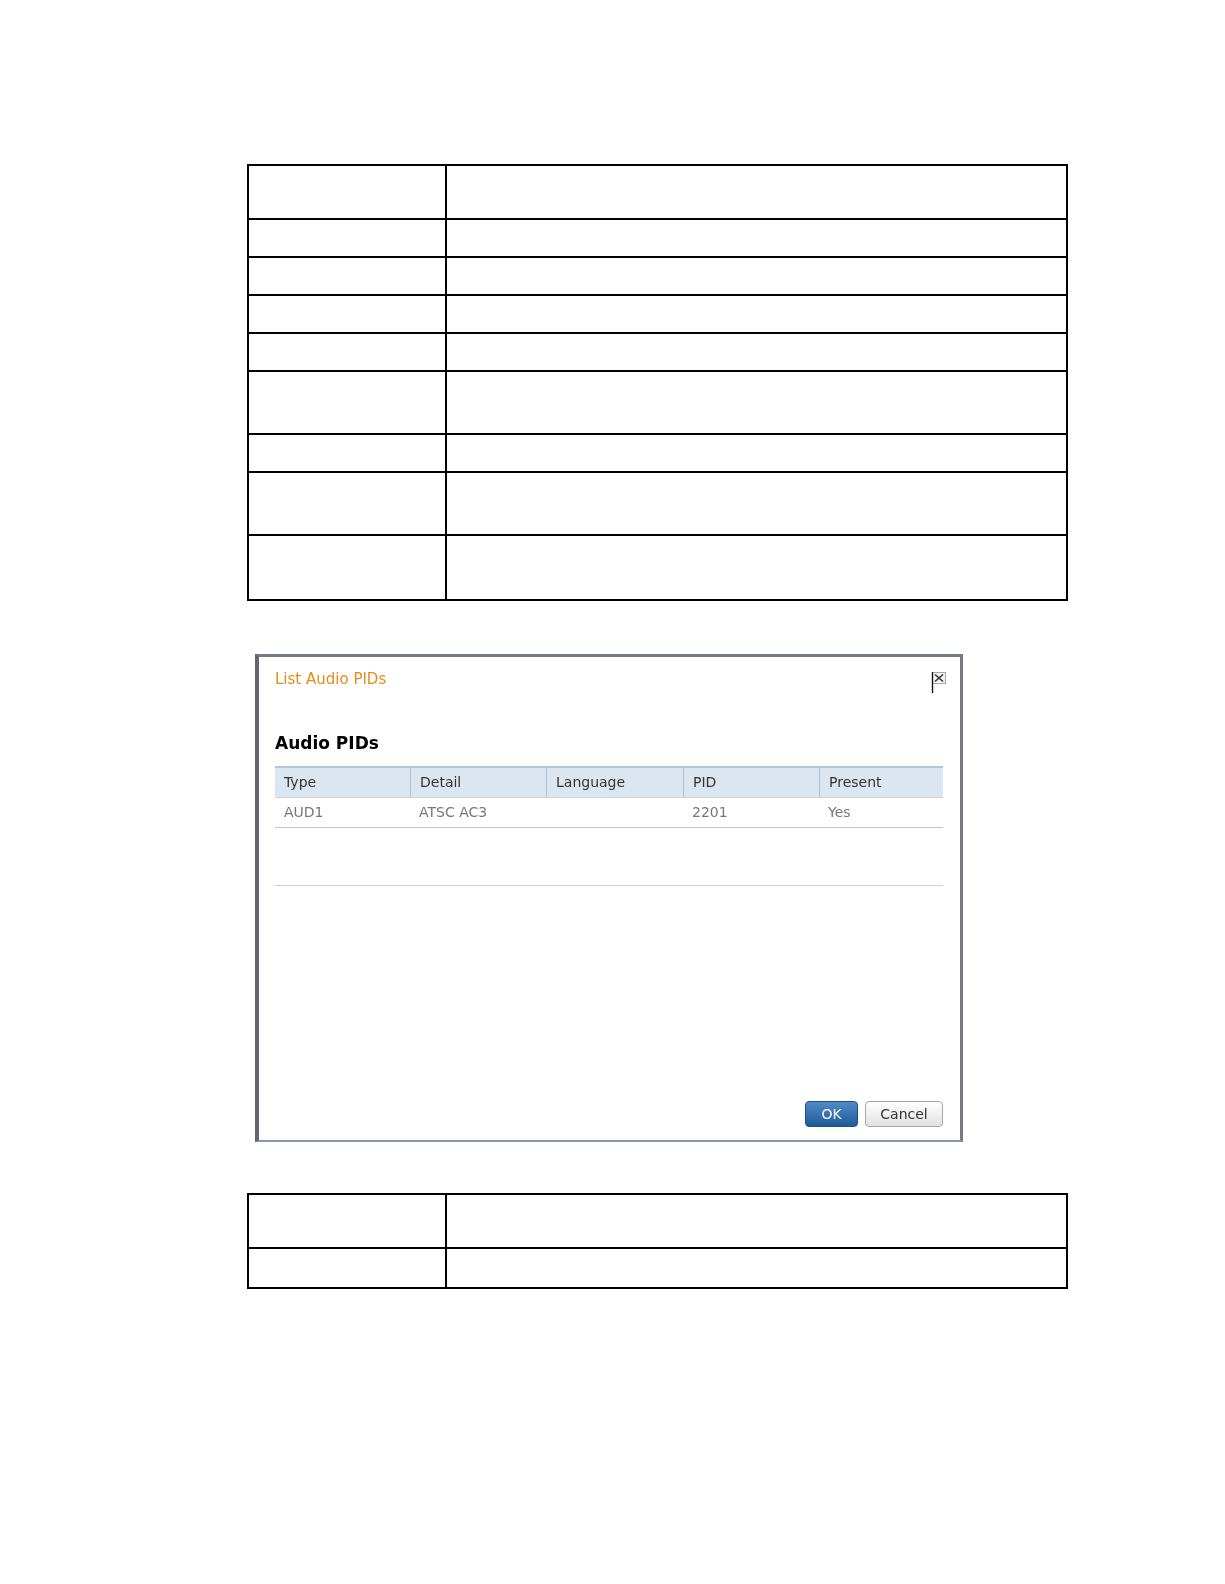  Describe the element at coordinates (831, 1114) in the screenshot. I see `ok-button: OK` at that location.